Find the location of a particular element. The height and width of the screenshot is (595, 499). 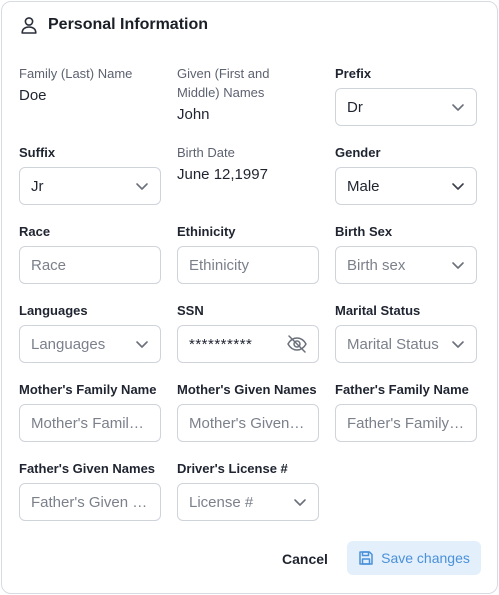

given-name-value: John is located at coordinates (193, 114).